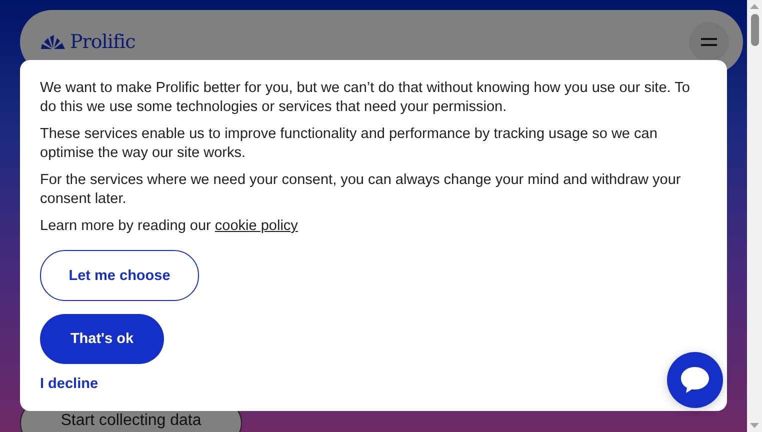 This screenshot has width=762, height=432. What do you see at coordinates (256, 226) in the screenshot?
I see `cookie-policy-link: cookie policy` at bounding box center [256, 226].